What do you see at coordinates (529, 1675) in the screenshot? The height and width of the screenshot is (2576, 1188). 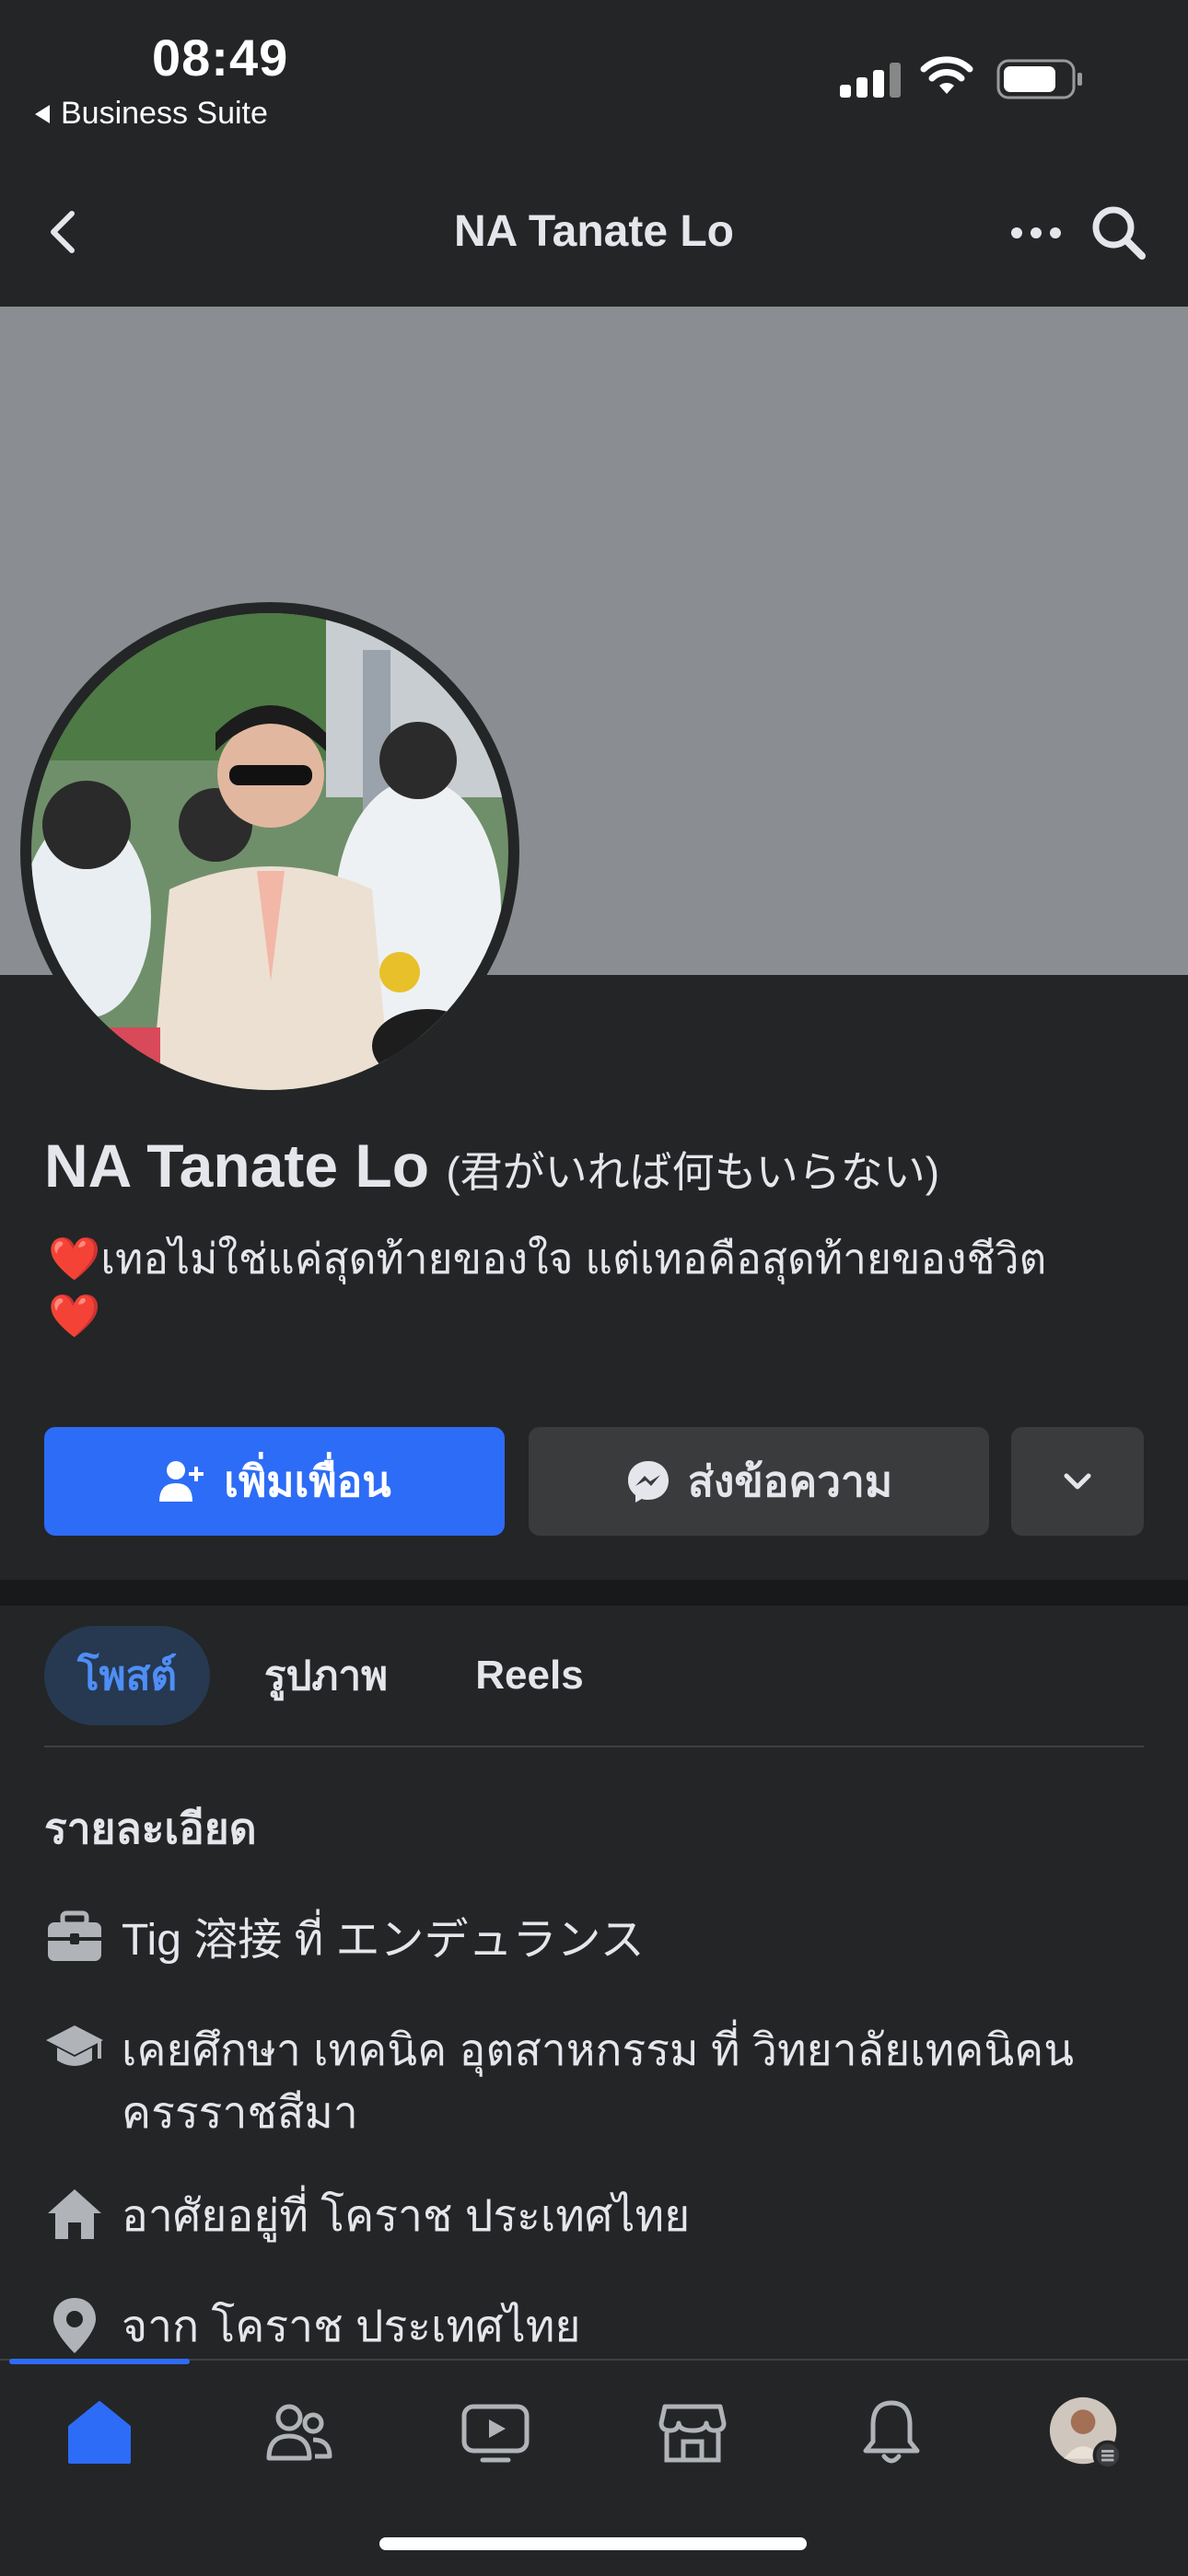 I see `tab-reels: Reels` at bounding box center [529, 1675].